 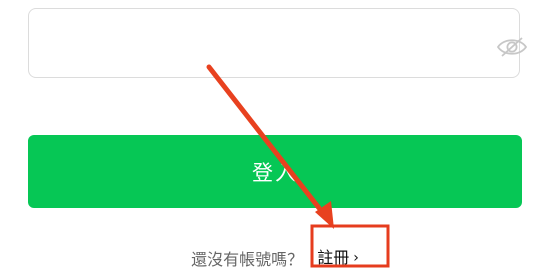 What do you see at coordinates (356, 258) in the screenshot?
I see `chevron-right-icon: ›` at bounding box center [356, 258].